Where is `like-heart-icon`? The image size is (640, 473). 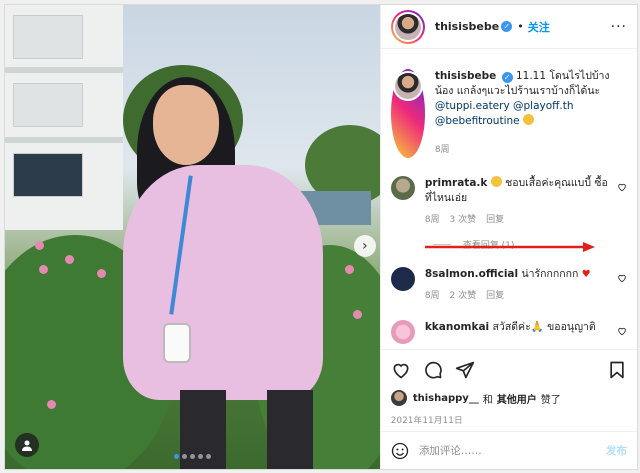 like-heart-icon is located at coordinates (401, 370).